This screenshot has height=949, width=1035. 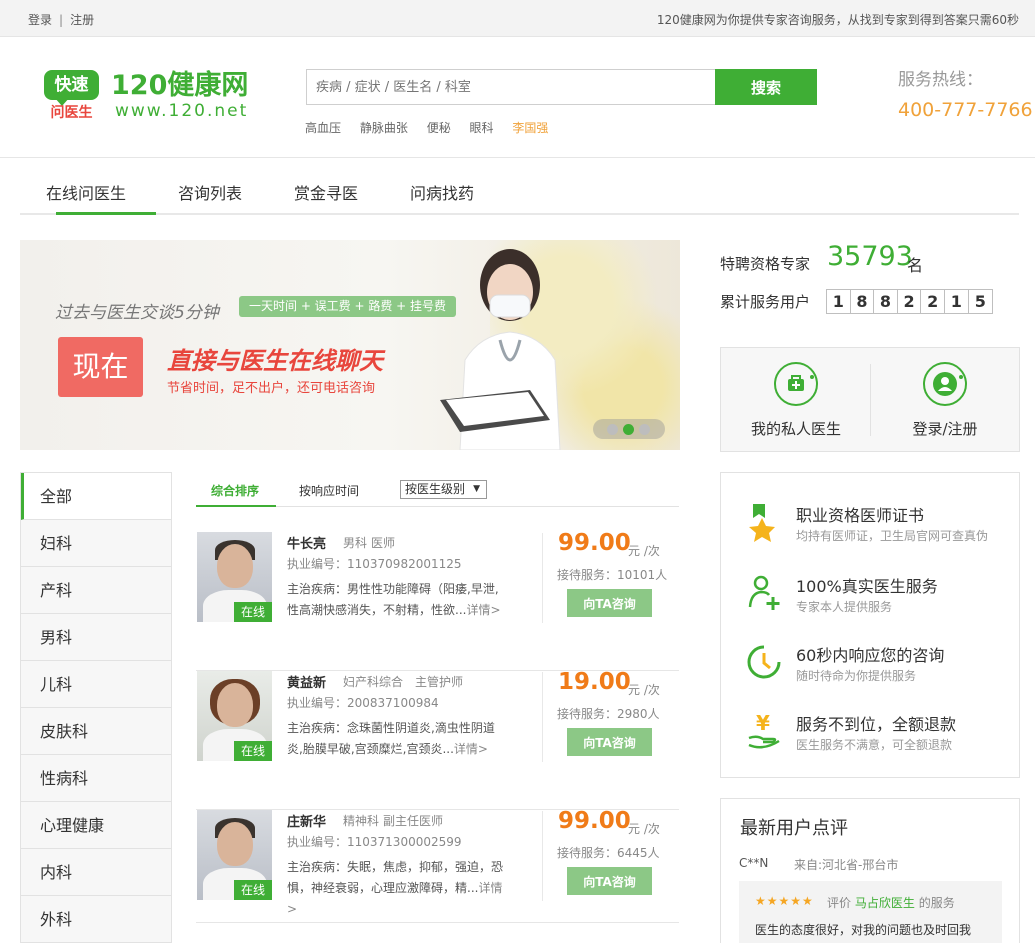 I want to click on register-link: 注册, so click(x=82, y=19).